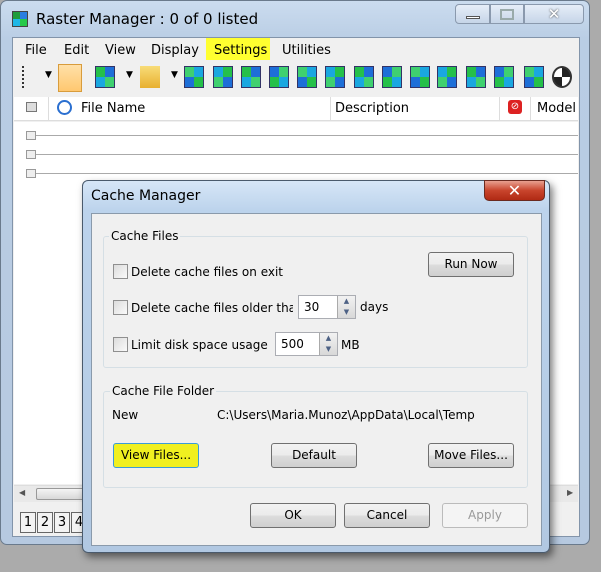 The height and width of the screenshot is (572, 601). What do you see at coordinates (147, 19) in the screenshot?
I see `window-title: Raster Manager : 0 of 0 listed` at bounding box center [147, 19].